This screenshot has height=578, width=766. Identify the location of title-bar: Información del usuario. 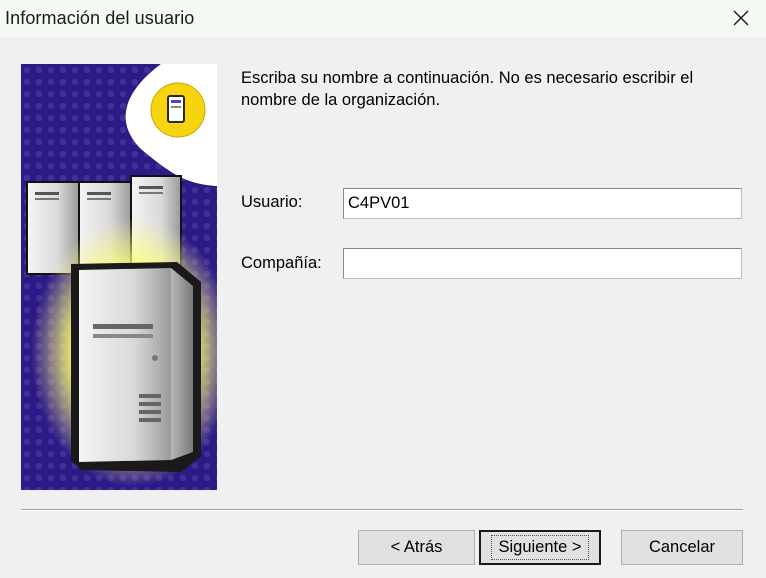
(383, 18).